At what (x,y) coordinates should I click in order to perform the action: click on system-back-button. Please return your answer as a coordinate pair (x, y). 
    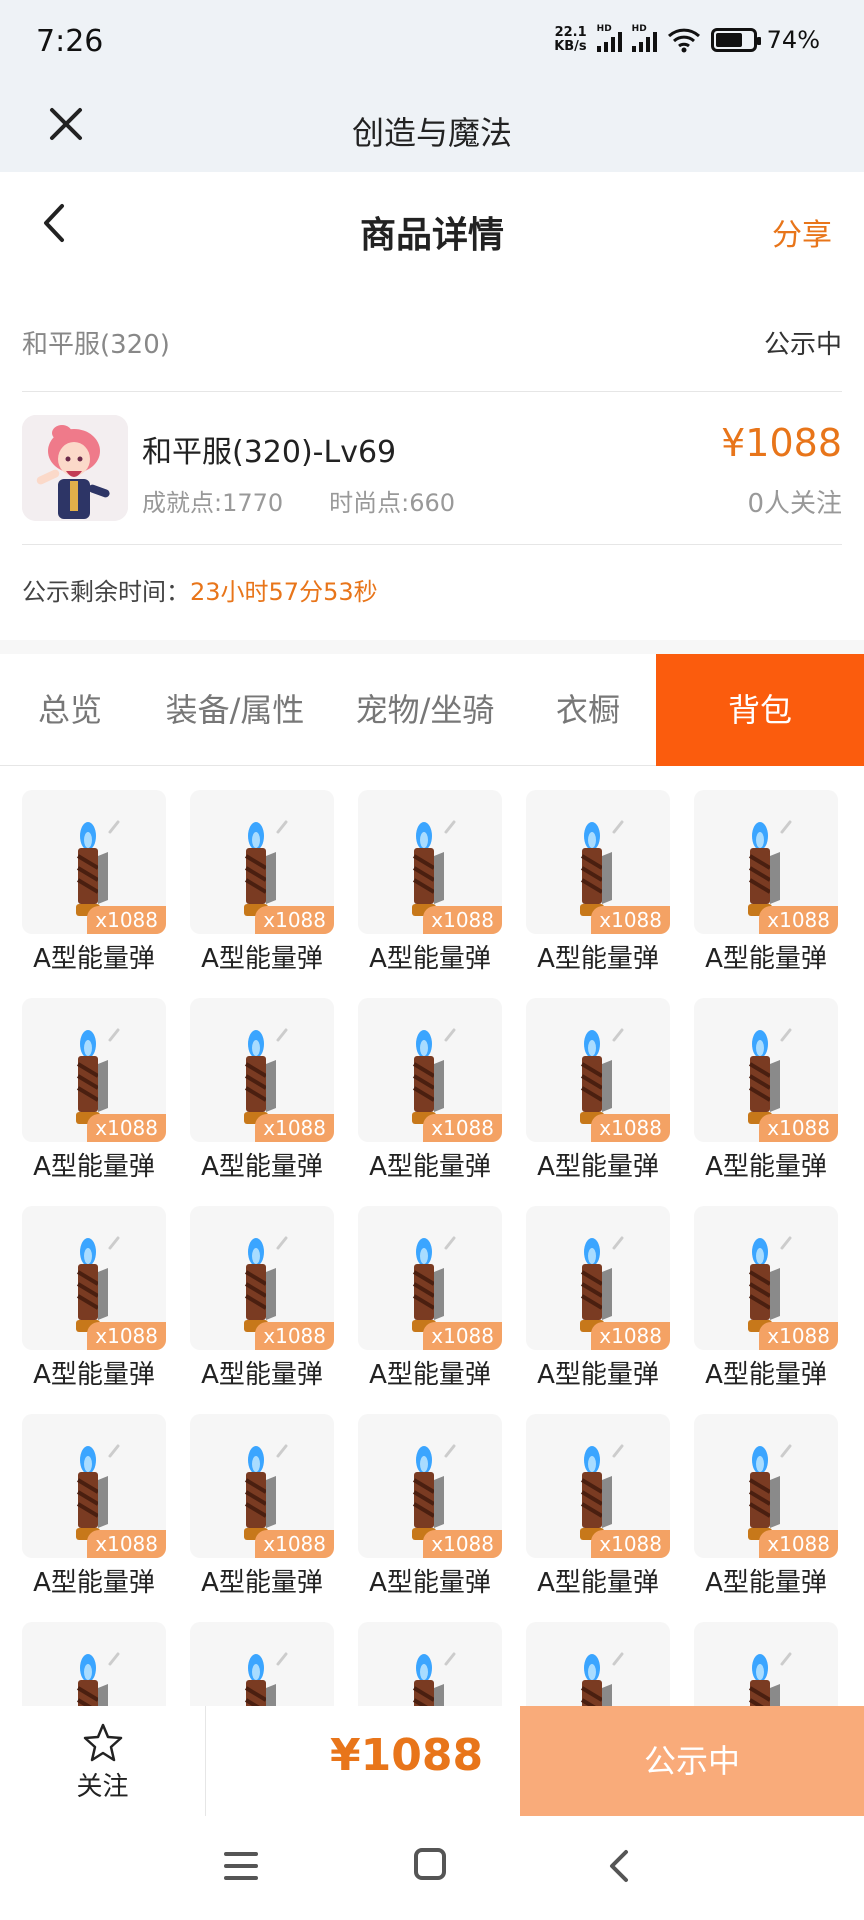
    Looking at the image, I should click on (620, 1866).